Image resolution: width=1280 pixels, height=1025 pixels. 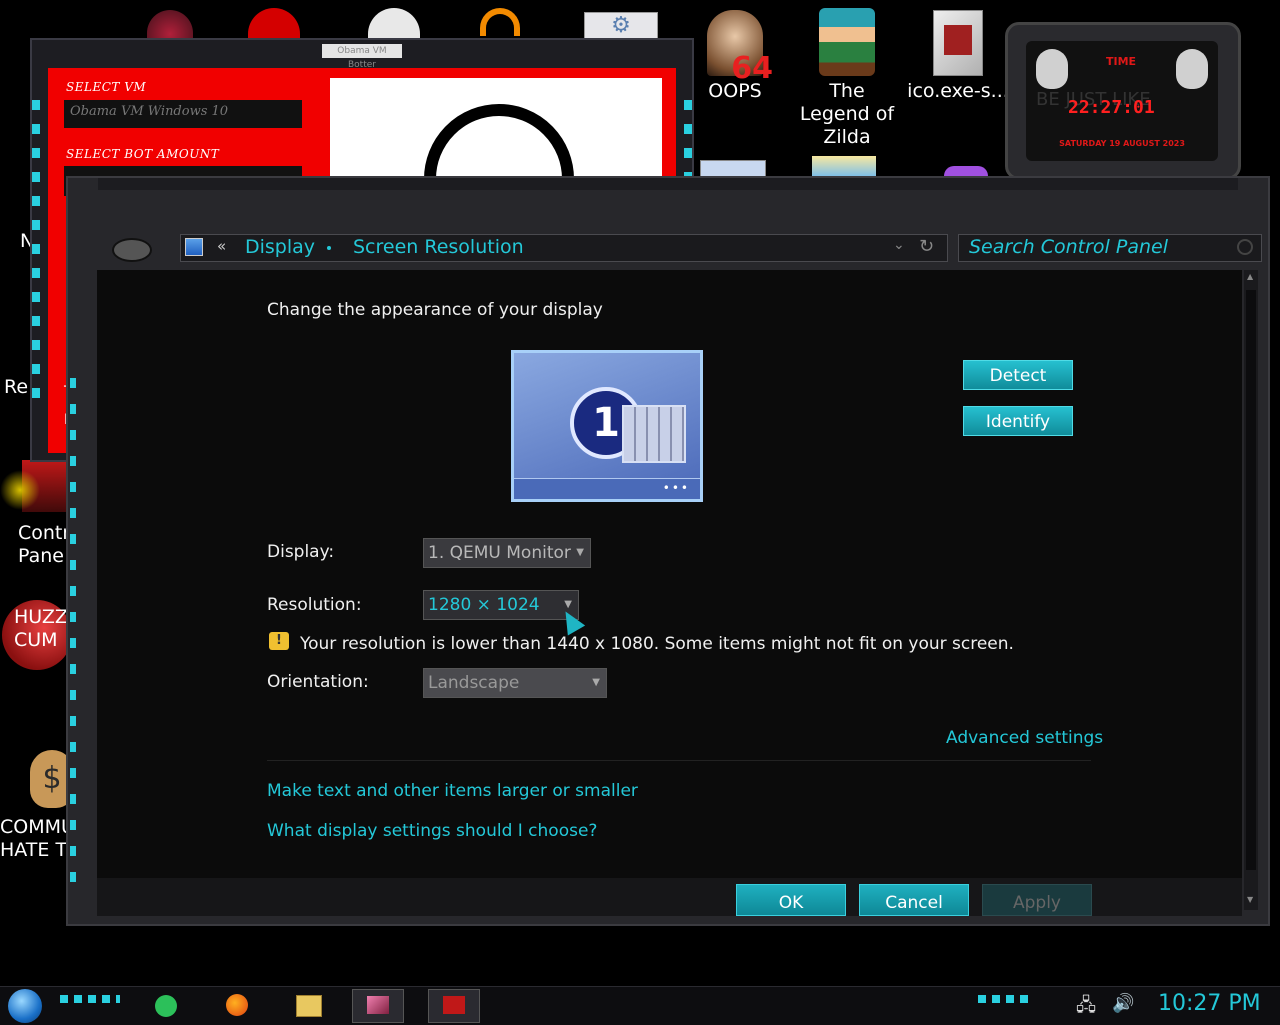 I want to click on red-app-icon, so click(x=454, y=1005).